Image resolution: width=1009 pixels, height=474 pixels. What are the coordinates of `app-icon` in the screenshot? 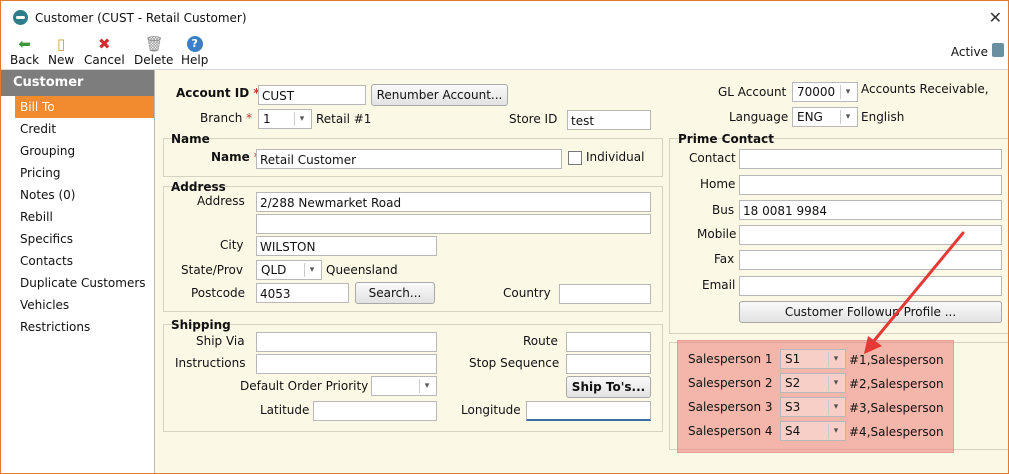 It's located at (20, 17).